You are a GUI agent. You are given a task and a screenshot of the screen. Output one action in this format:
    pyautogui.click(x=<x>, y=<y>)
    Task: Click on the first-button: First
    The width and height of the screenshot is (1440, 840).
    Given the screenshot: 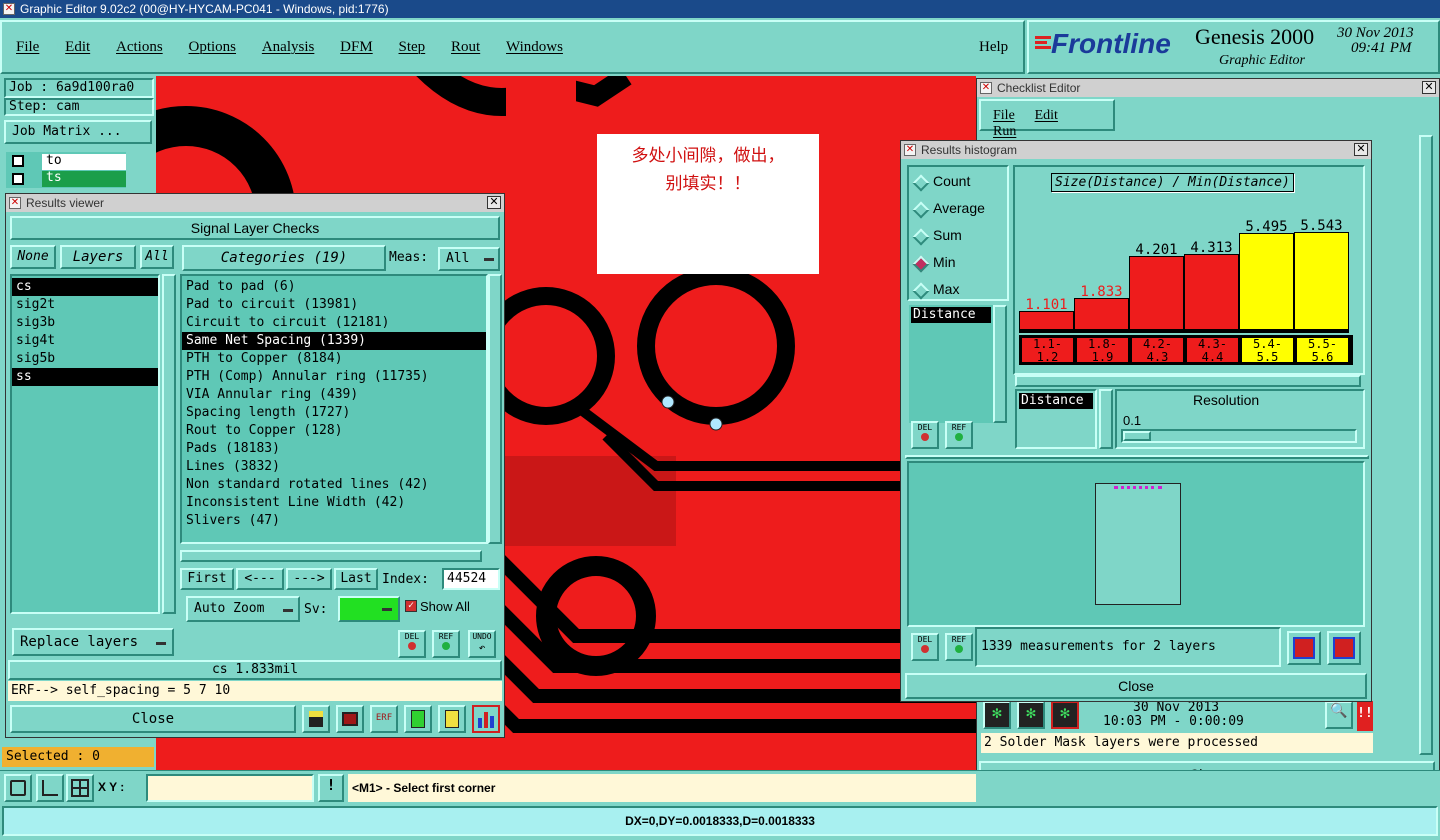 What is the action you would take?
    pyautogui.click(x=207, y=579)
    